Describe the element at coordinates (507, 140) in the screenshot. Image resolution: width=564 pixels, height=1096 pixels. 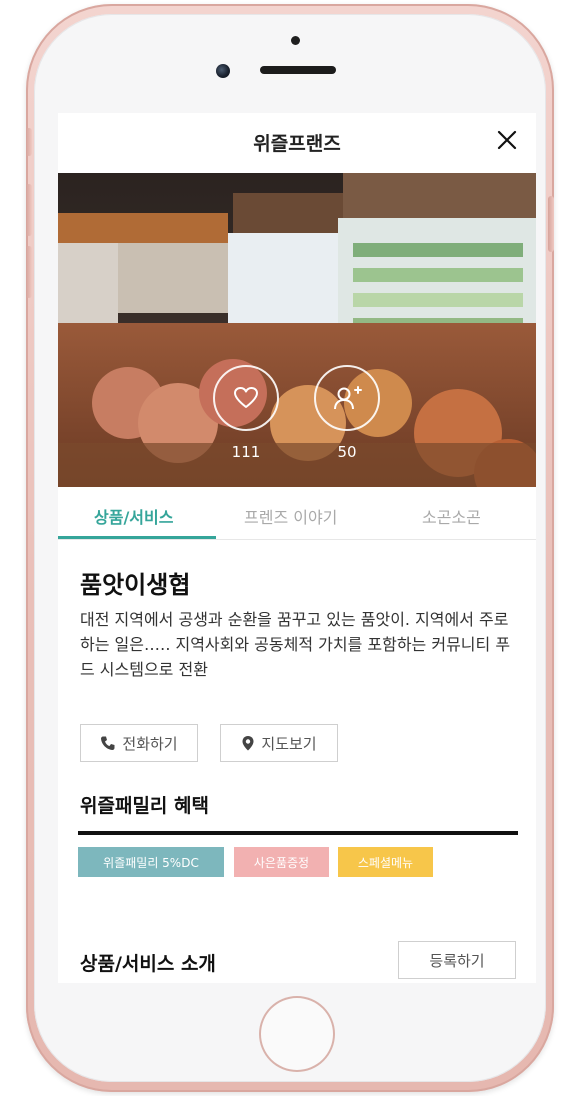
I see `close-icon` at that location.